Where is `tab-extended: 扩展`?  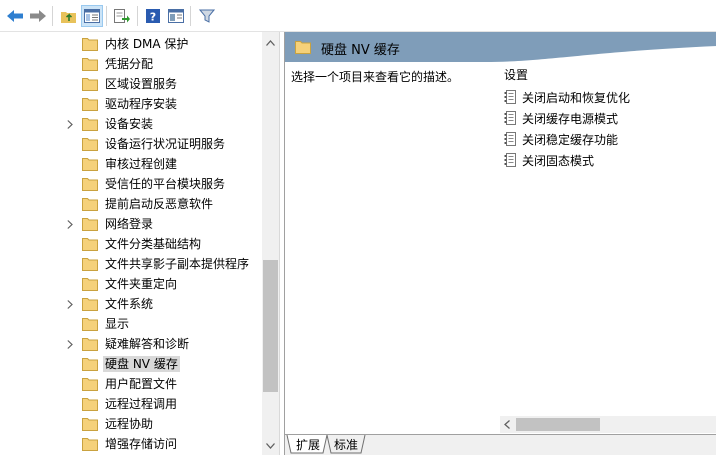 tab-extended: 扩展 is located at coordinates (308, 445).